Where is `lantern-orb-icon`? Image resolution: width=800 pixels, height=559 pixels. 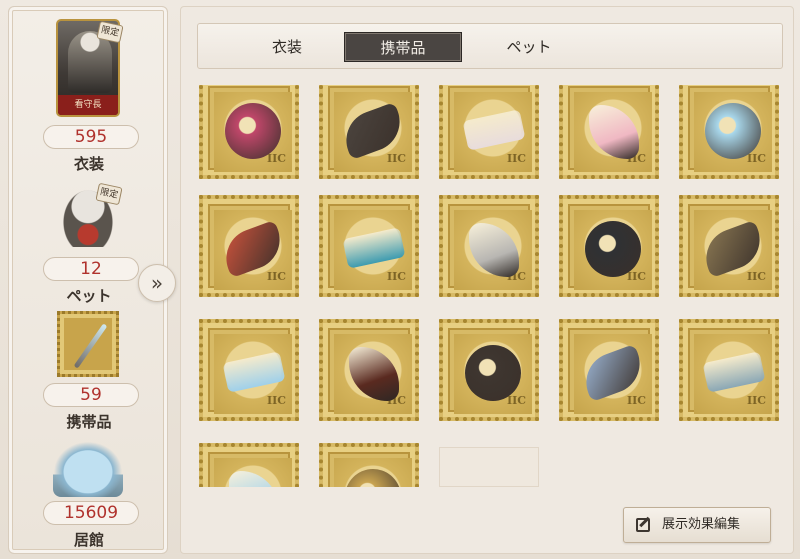 lantern-orb-icon is located at coordinates (253, 131).